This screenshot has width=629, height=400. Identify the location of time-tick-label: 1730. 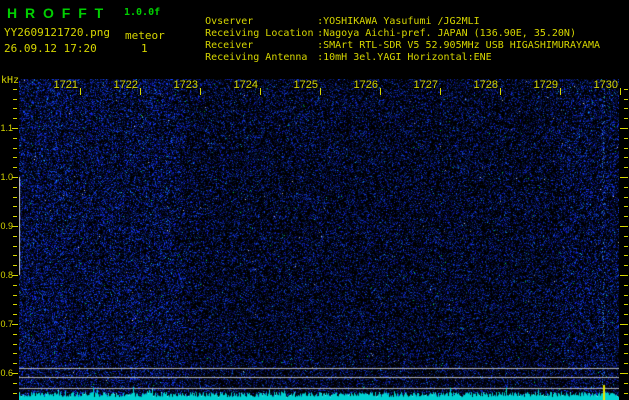
(605, 85).